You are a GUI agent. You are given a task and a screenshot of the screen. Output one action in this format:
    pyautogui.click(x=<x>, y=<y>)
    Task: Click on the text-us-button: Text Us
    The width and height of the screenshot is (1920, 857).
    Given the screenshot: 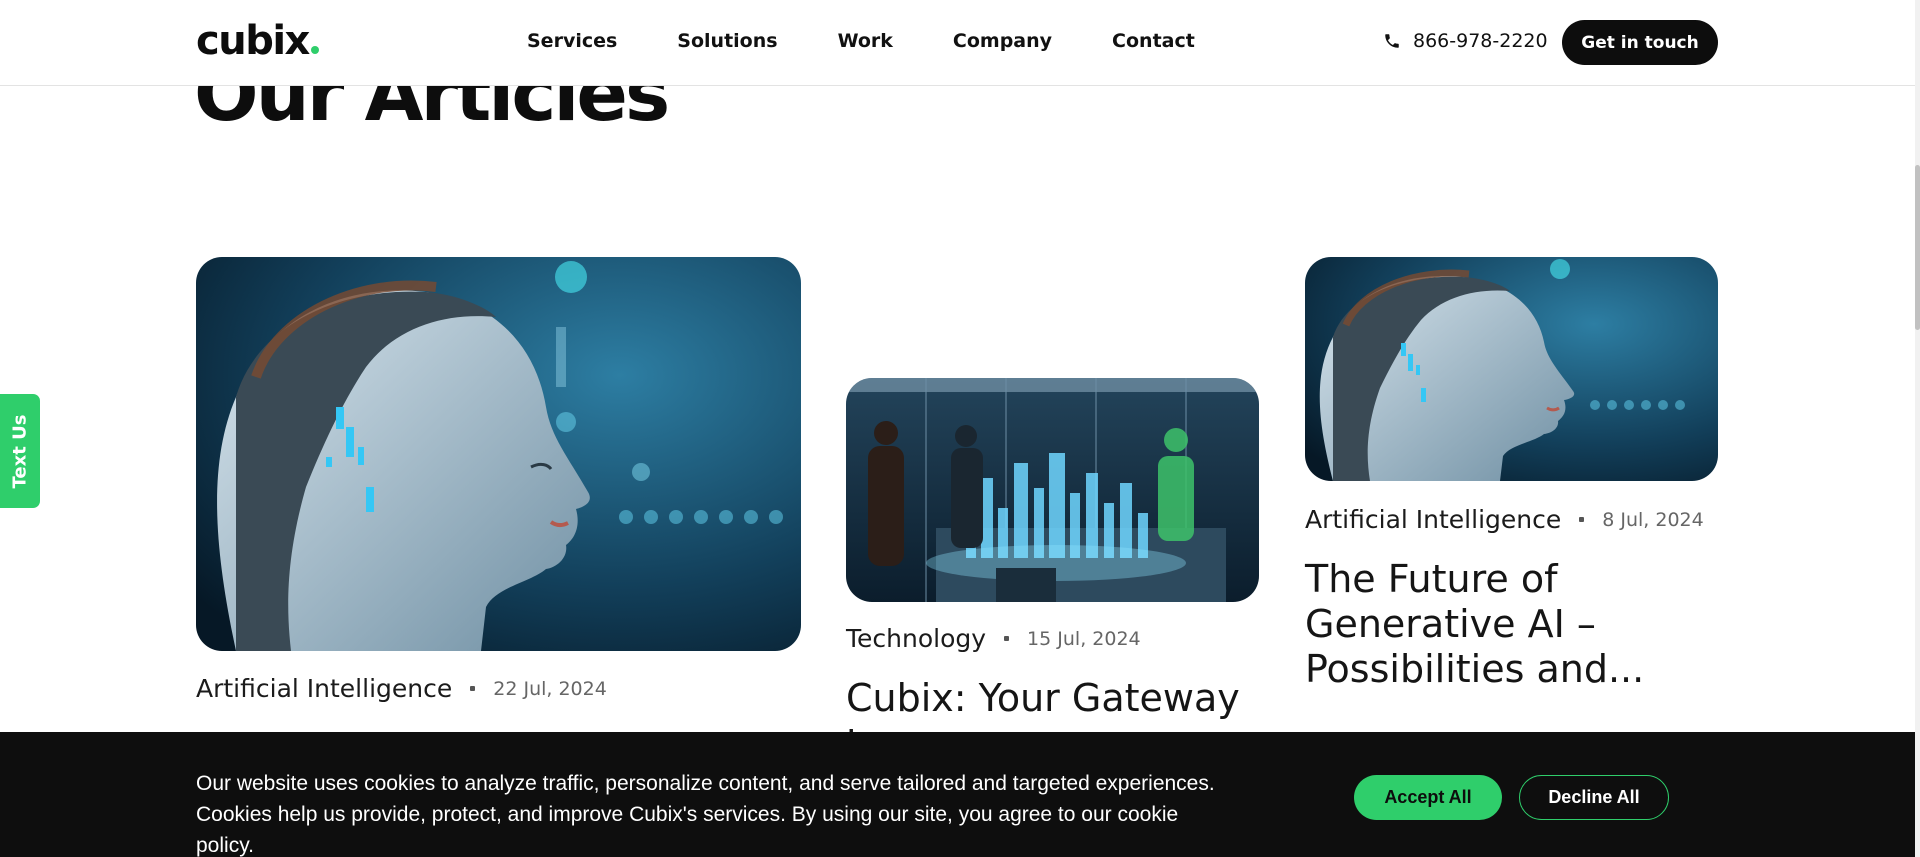 What is the action you would take?
    pyautogui.click(x=20, y=451)
    